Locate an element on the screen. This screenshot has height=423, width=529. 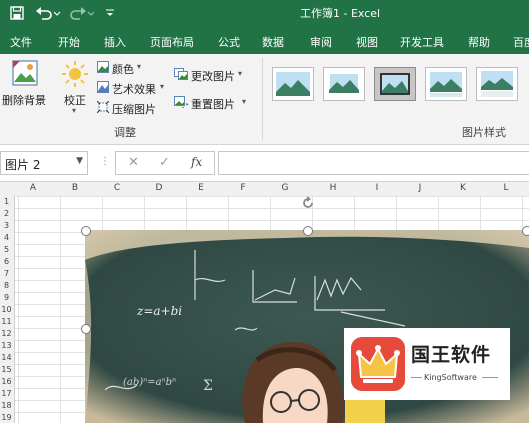
title-bar: 工作簿1 - Excel is located at coordinates (264, 13).